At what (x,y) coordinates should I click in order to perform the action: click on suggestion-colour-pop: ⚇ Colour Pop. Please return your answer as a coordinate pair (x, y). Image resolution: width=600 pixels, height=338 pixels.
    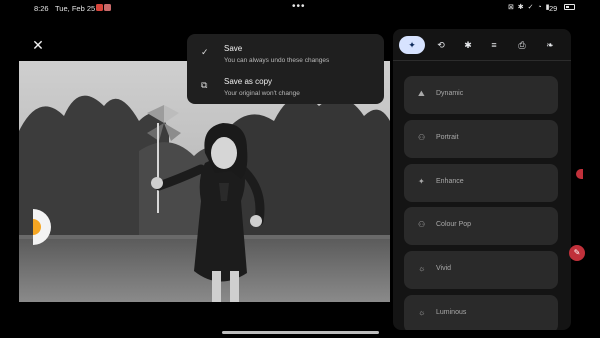
    Looking at the image, I should click on (481, 226).